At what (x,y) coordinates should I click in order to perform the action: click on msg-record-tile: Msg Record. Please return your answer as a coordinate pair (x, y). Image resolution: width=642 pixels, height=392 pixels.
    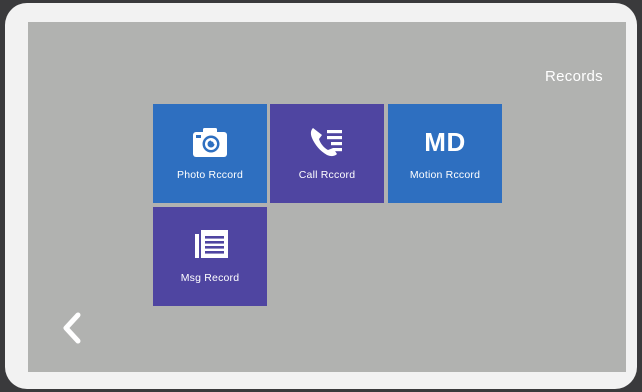
    Looking at the image, I should click on (210, 256).